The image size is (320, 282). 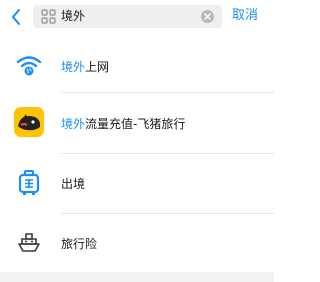 I want to click on ship-icon, so click(x=29, y=242).